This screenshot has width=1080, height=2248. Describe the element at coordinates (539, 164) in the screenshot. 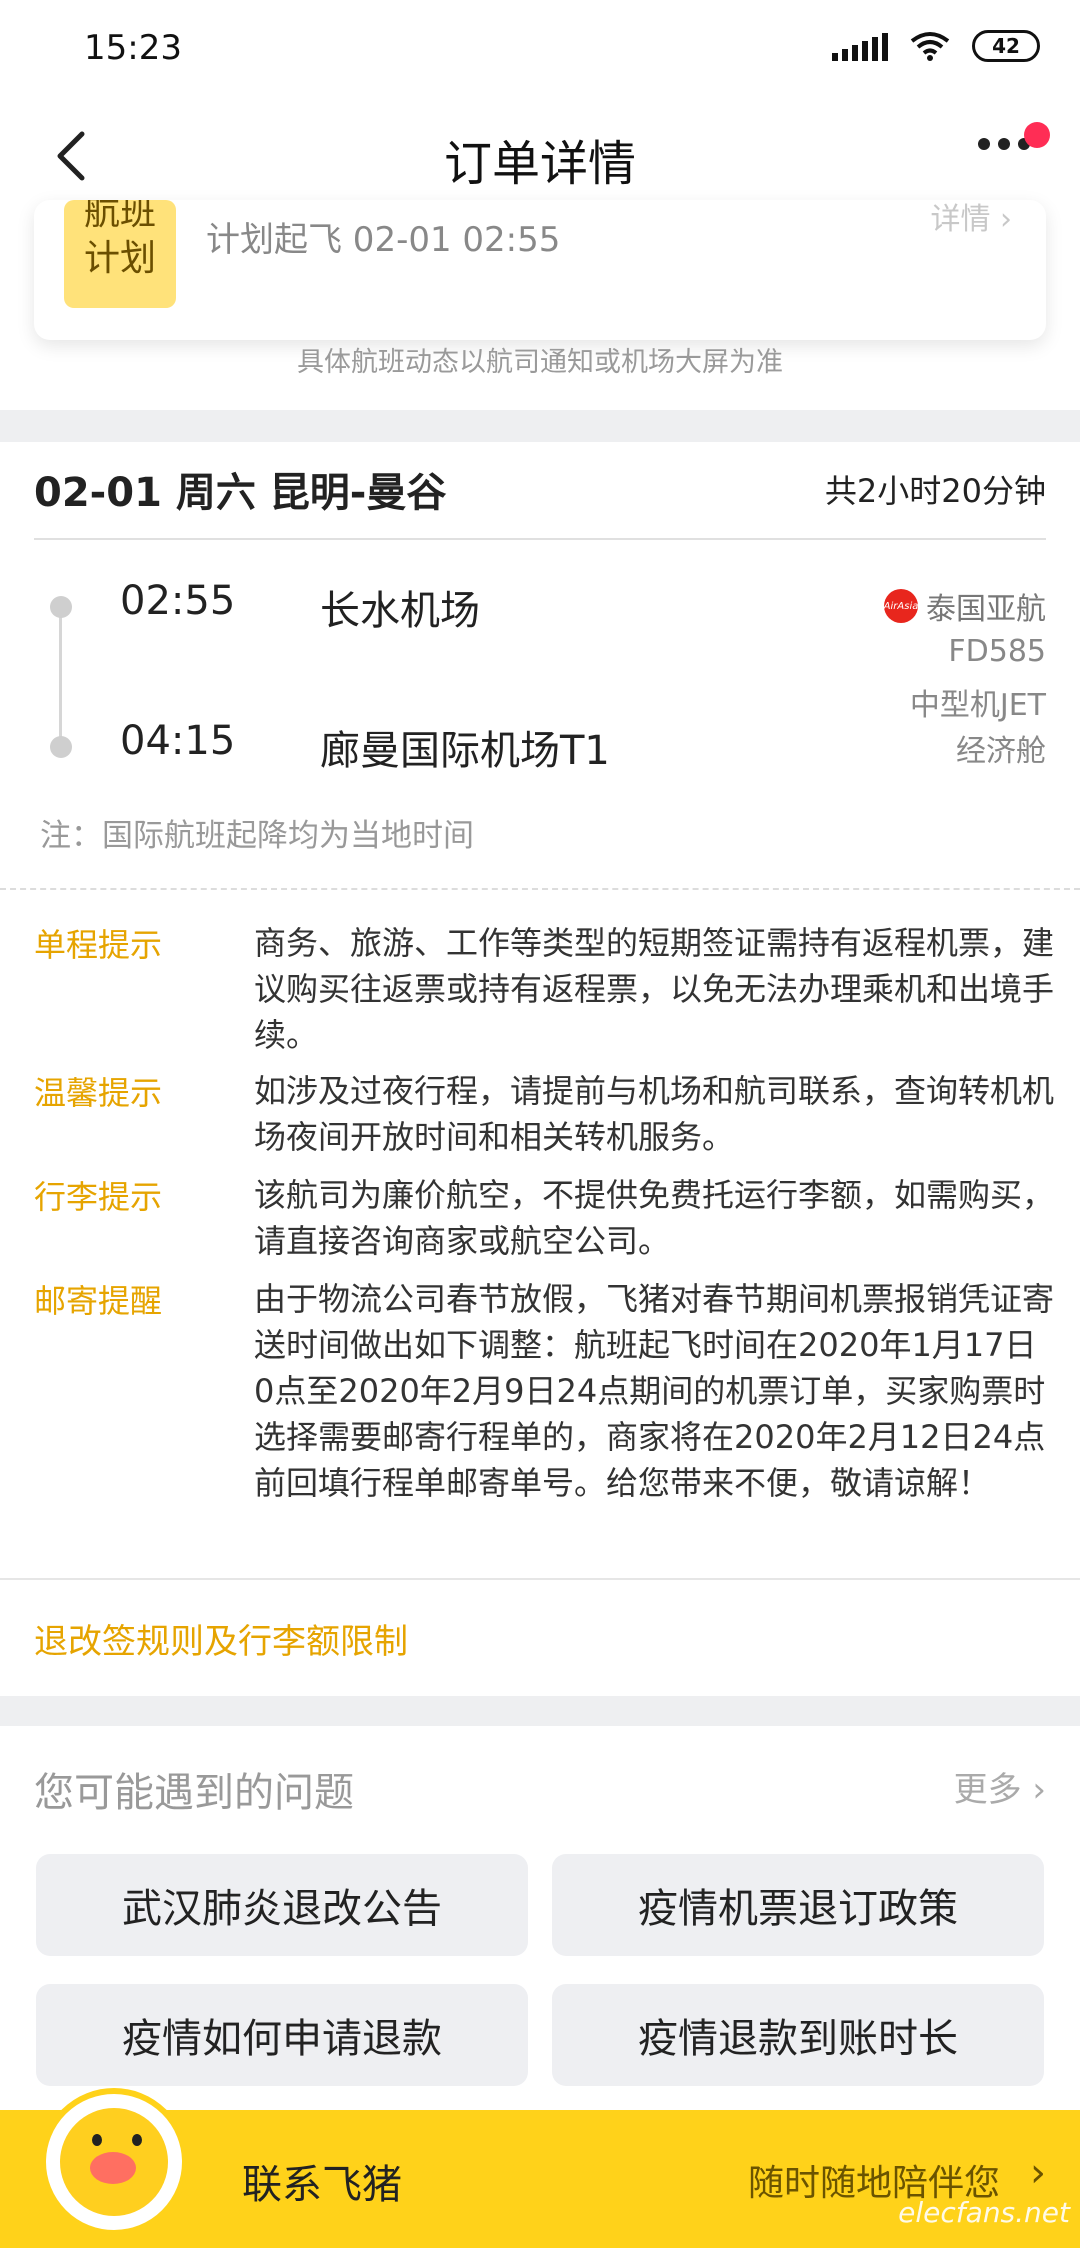

I see `page-title: 订单详情` at that location.